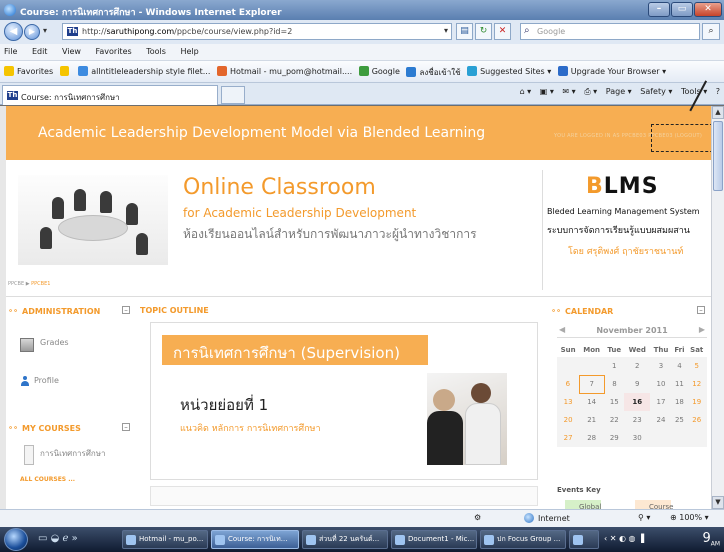 This screenshot has width=724, height=552. What do you see at coordinates (611, 71) in the screenshot?
I see `favorite-item-upgrade: Upgrade Your Browser ▾` at bounding box center [611, 71].